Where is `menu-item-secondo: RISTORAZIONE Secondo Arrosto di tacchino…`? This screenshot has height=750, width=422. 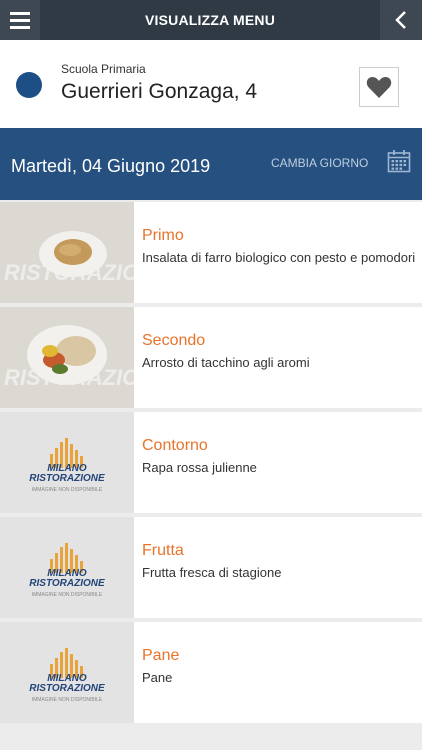 menu-item-secondo: RISTORAZIONE Secondo Arrosto di tacchino… is located at coordinates (211, 357).